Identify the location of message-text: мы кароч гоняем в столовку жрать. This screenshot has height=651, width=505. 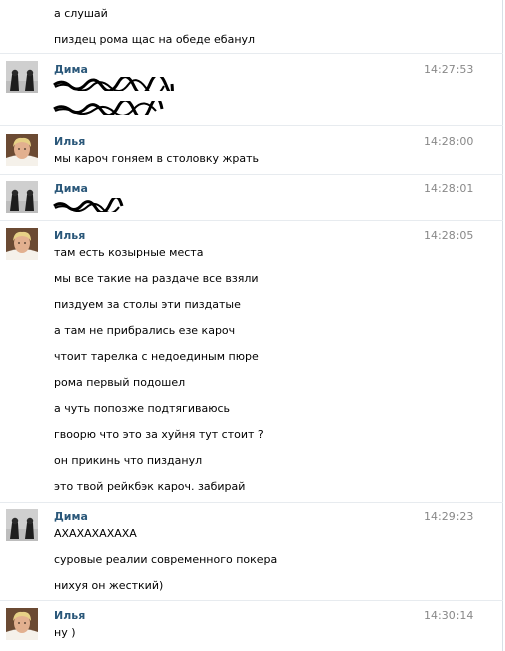
(157, 158).